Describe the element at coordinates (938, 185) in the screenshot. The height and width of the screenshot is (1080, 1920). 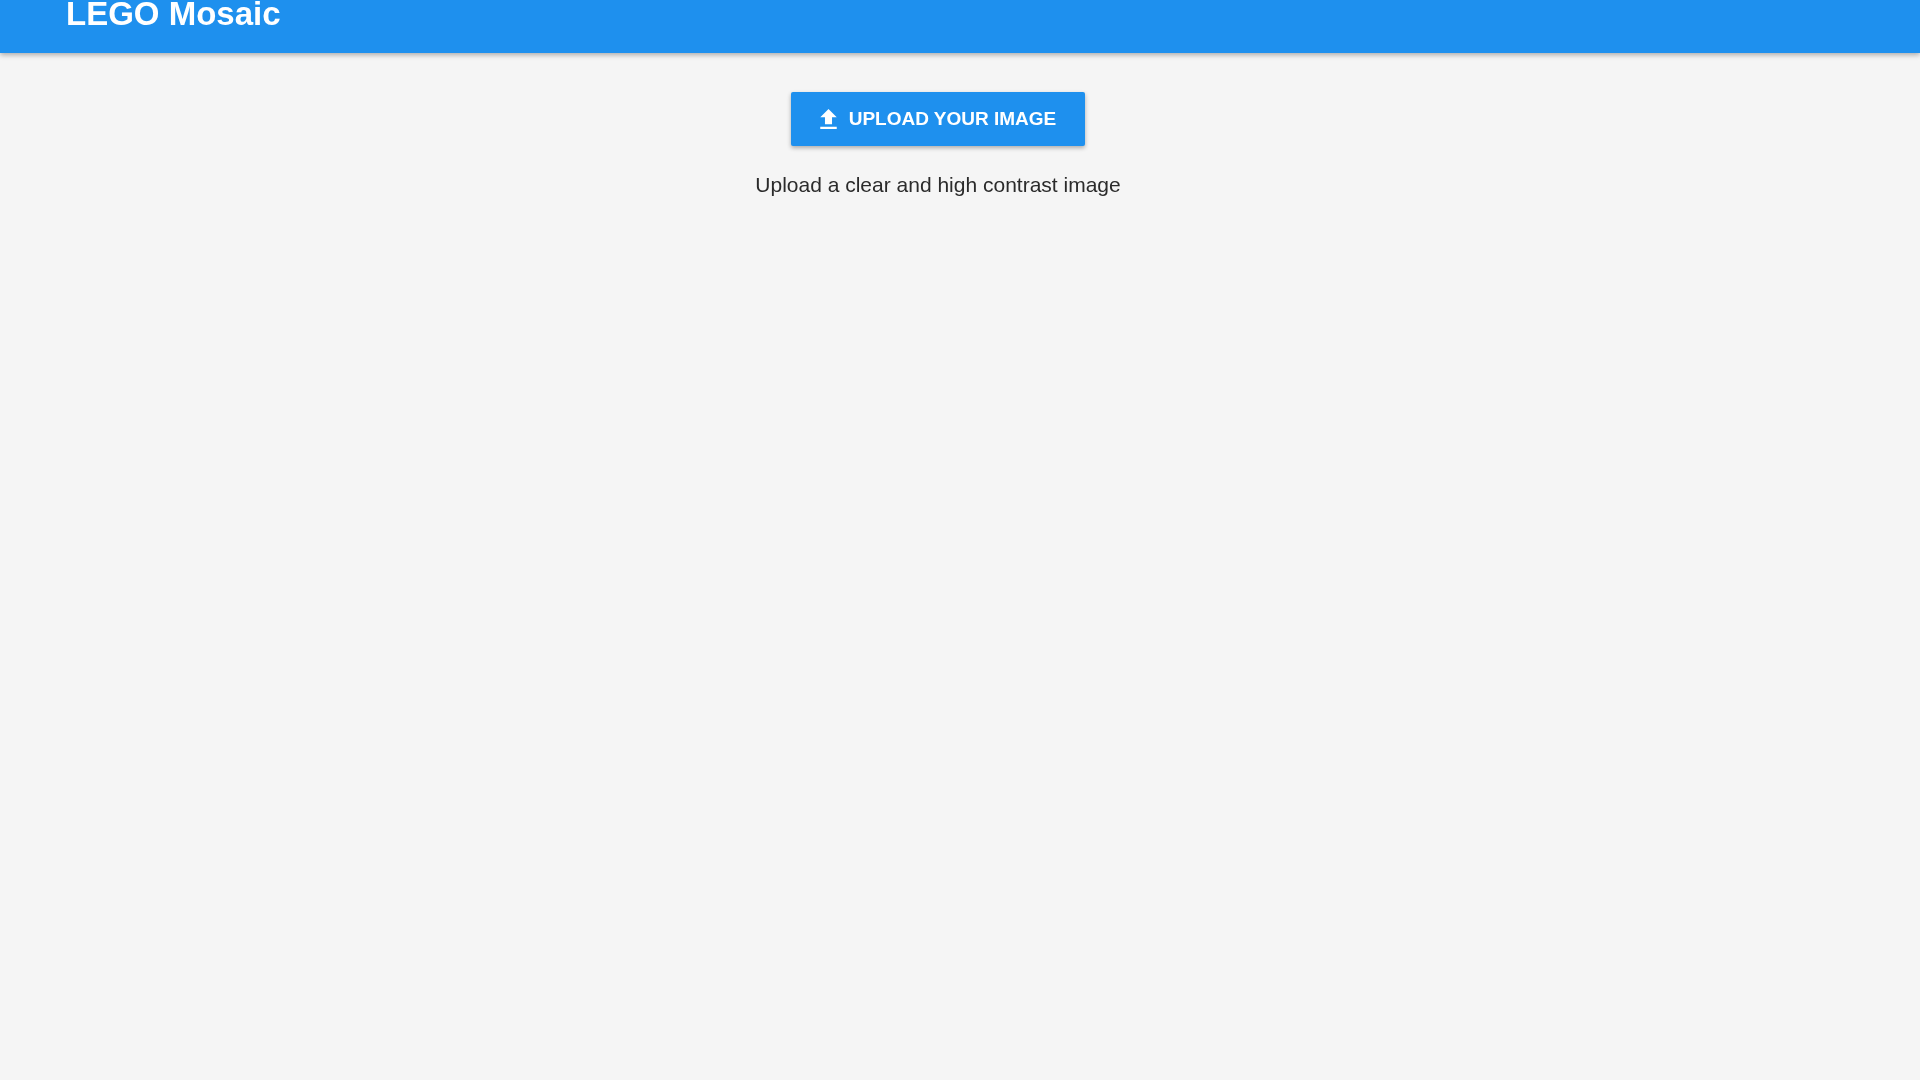
I see `upload-hint: Upload a clear and high contrast image` at that location.